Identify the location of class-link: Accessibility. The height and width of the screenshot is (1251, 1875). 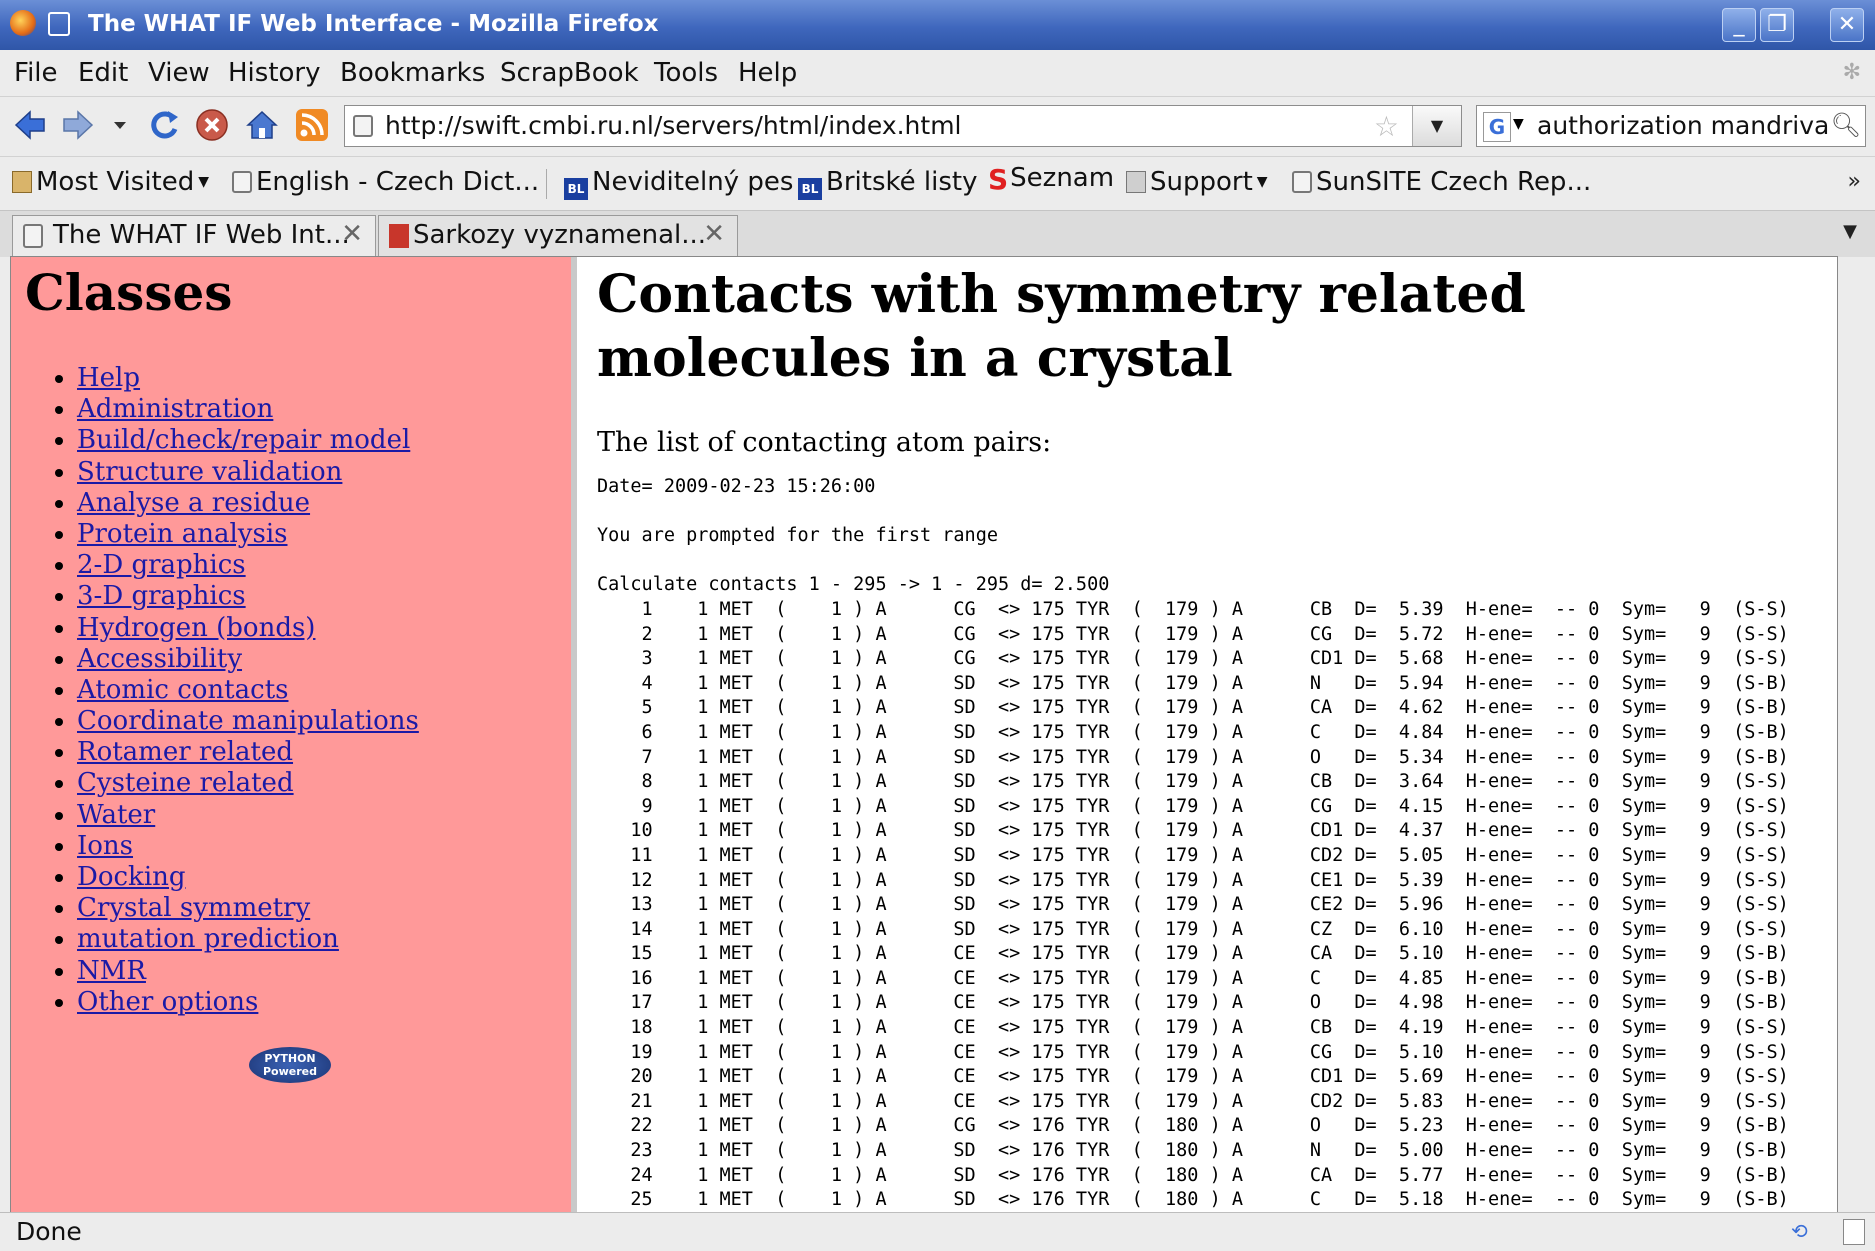
(159, 659).